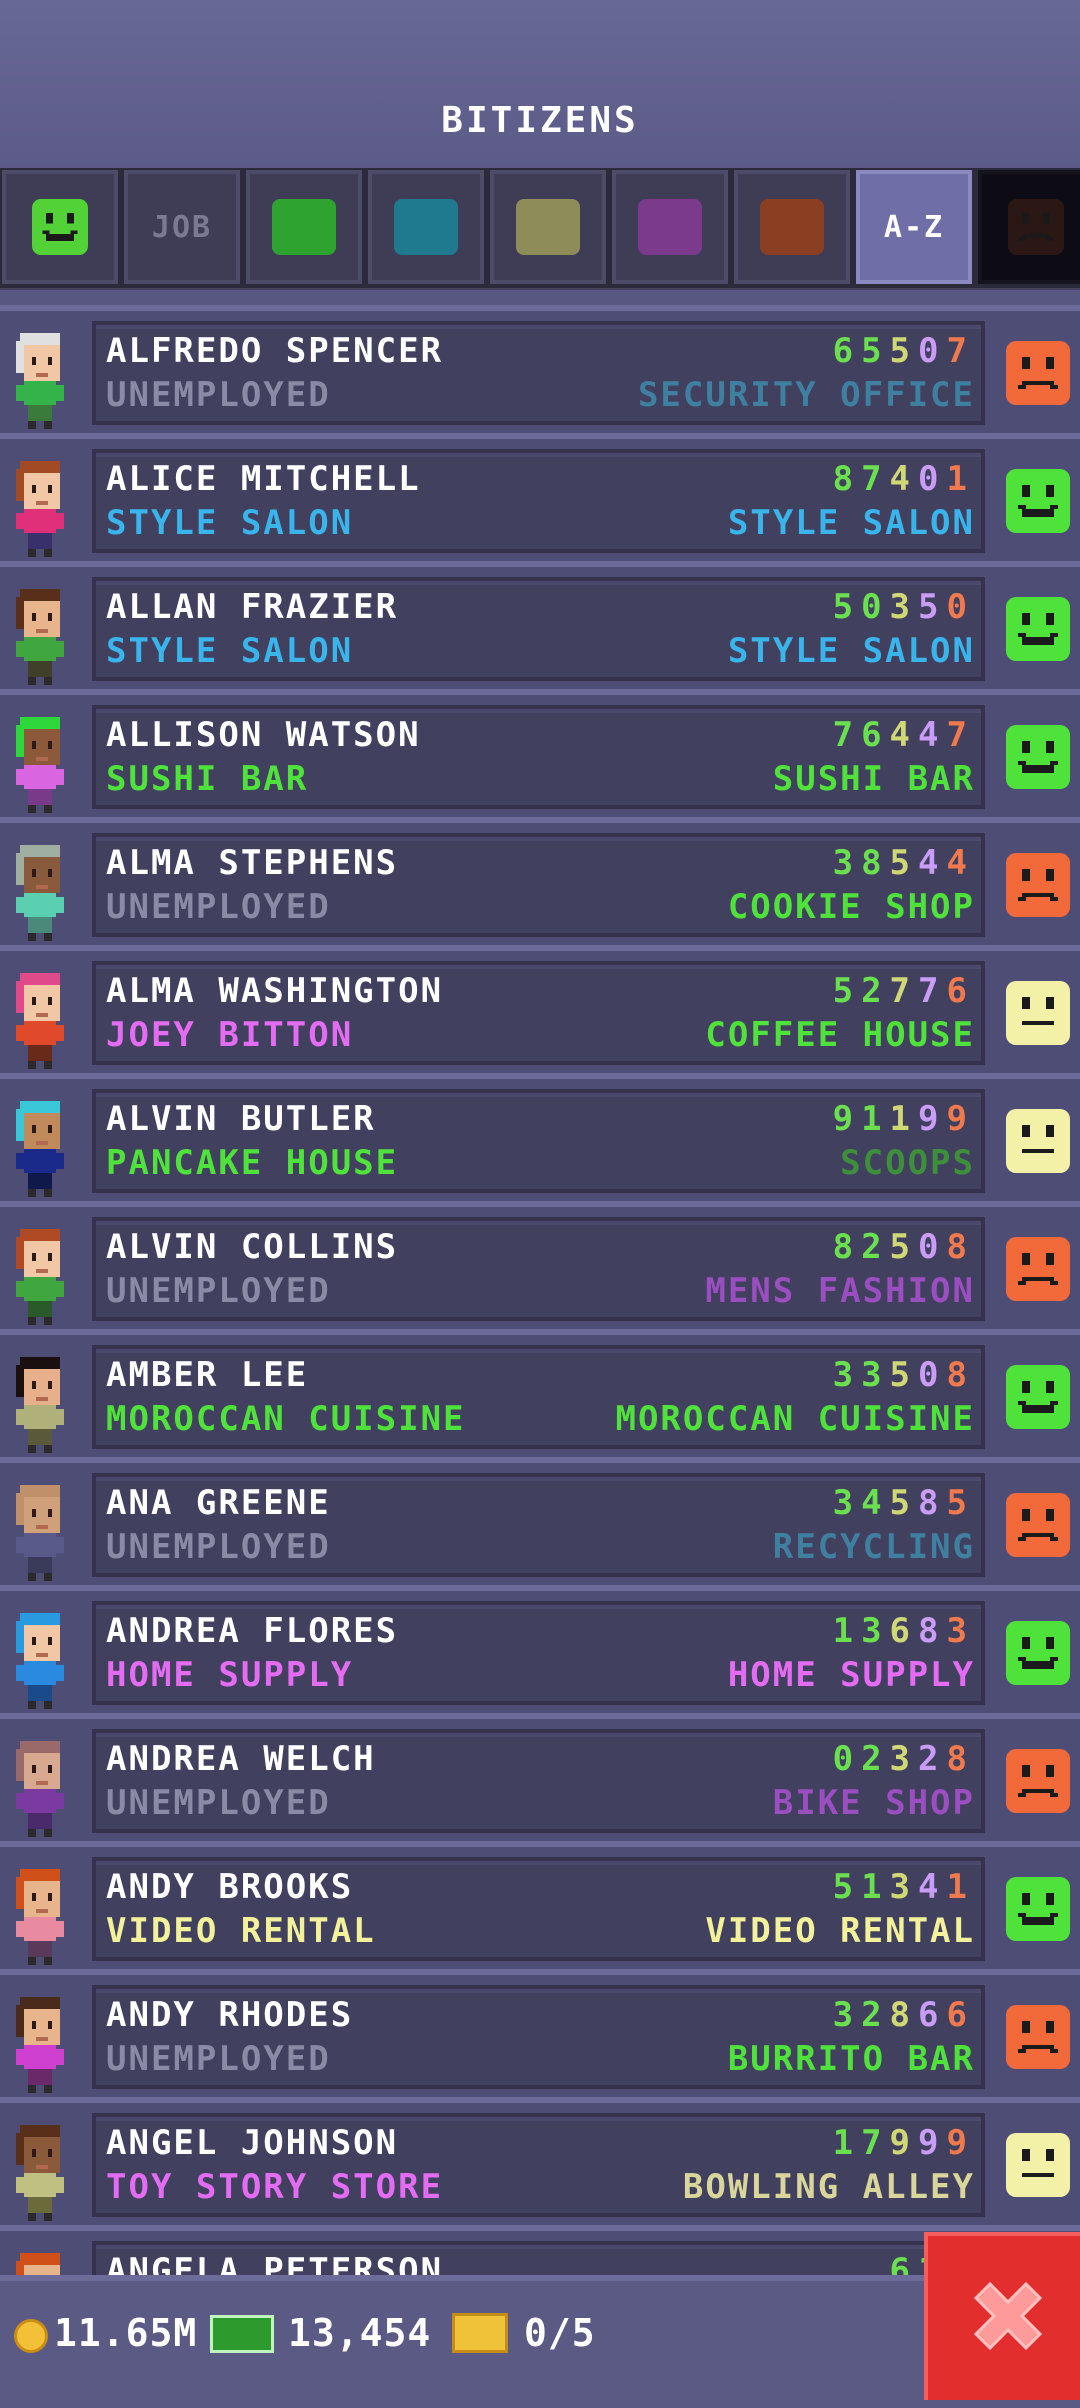 The width and height of the screenshot is (1080, 2408). What do you see at coordinates (904, 2143) in the screenshot?
I see `skill-digits: 17999` at bounding box center [904, 2143].